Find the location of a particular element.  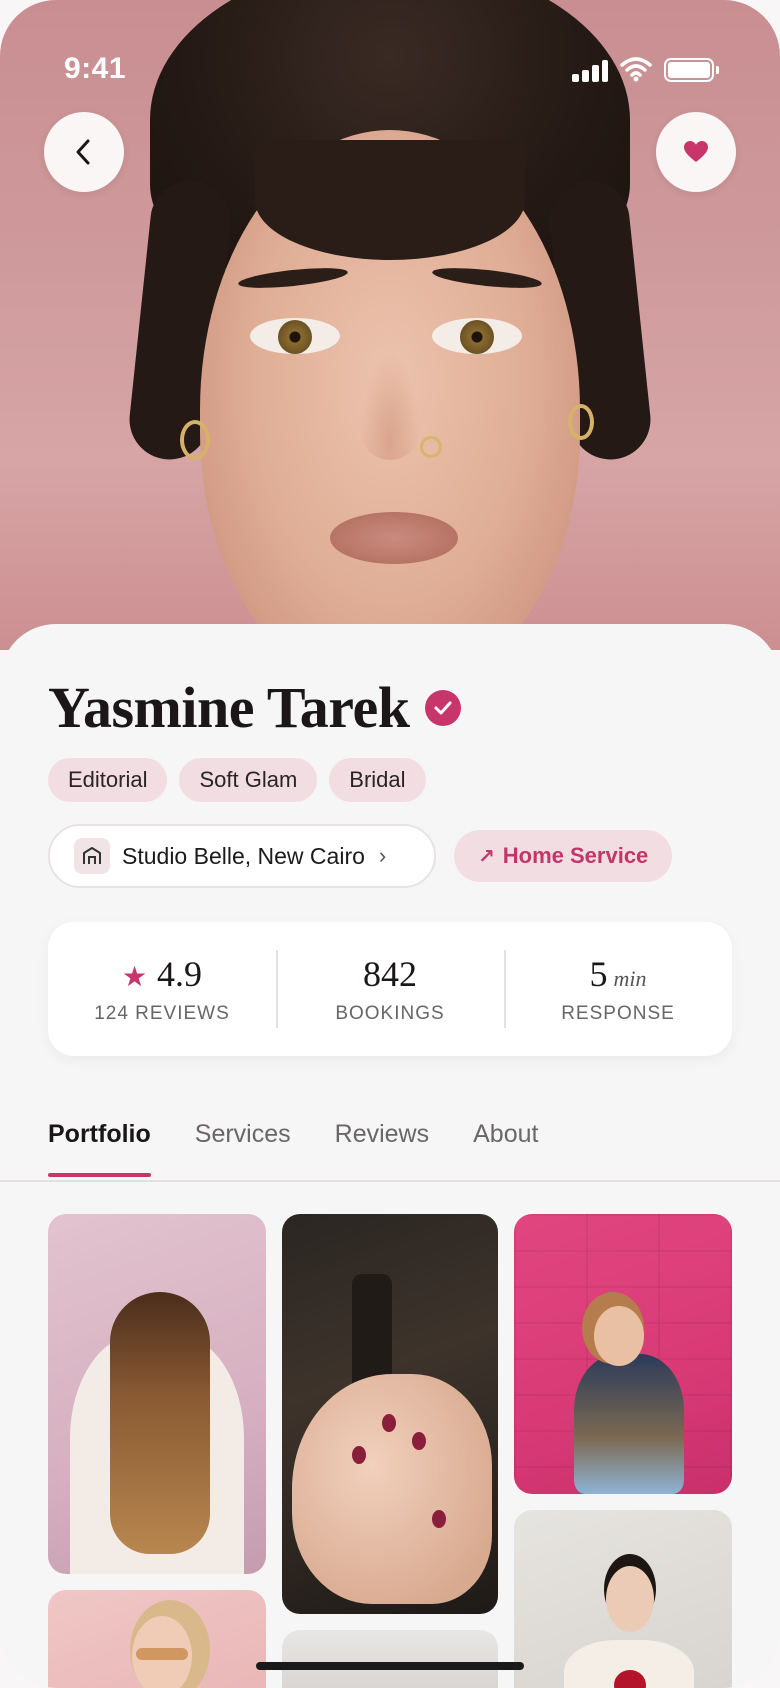

chevron-left-icon is located at coordinates (83, 152).